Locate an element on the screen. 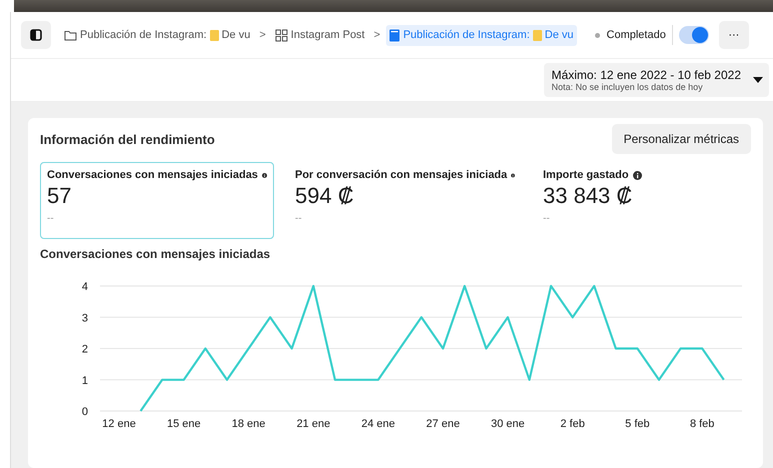  metric-value: 594 ₡ is located at coordinates (325, 196).